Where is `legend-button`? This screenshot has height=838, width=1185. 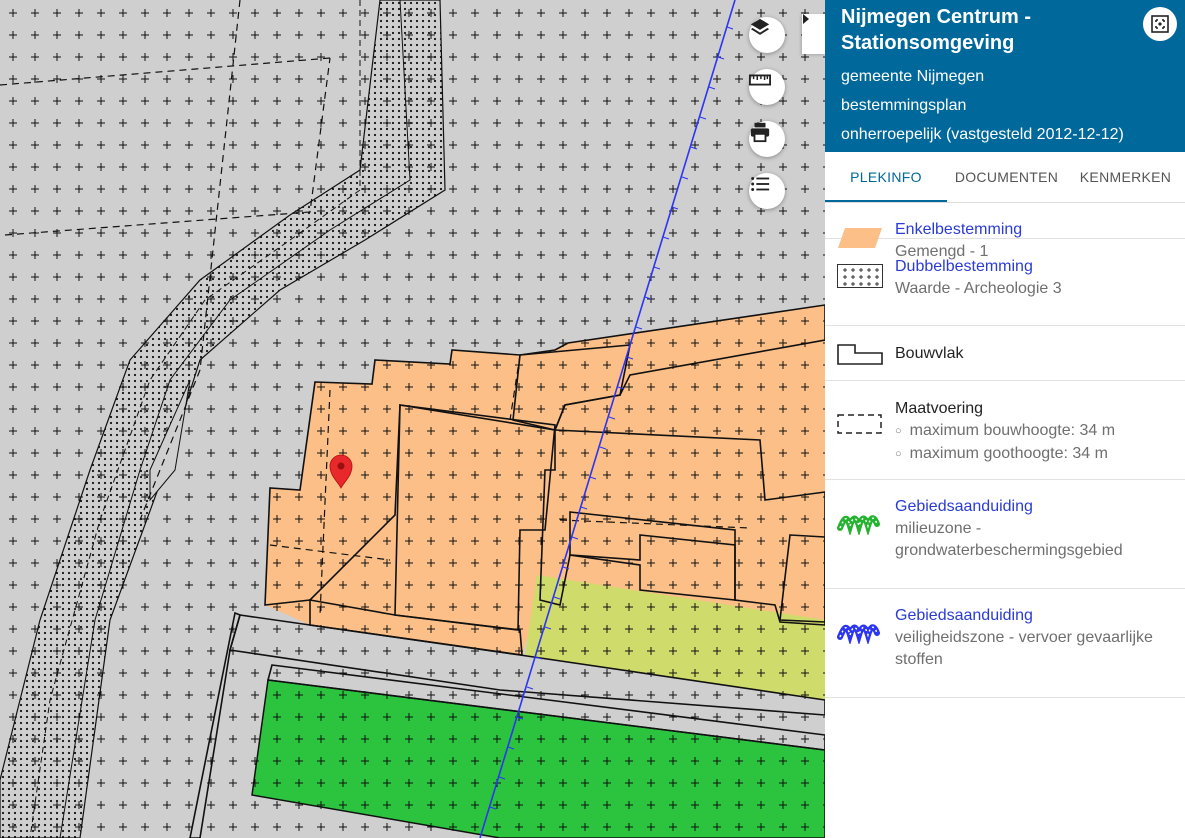
legend-button is located at coordinates (767, 191).